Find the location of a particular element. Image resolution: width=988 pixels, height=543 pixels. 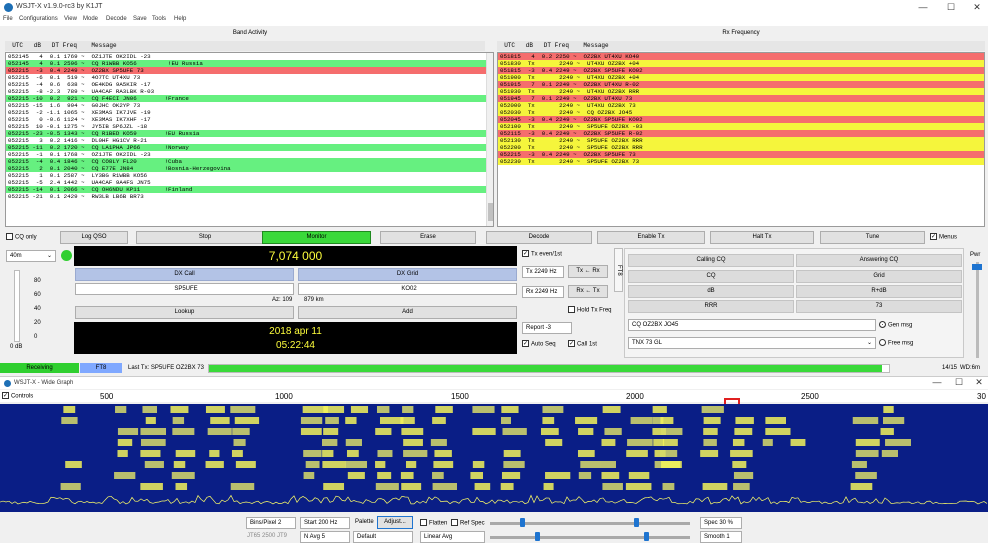

palette-select: Default is located at coordinates (383, 537).